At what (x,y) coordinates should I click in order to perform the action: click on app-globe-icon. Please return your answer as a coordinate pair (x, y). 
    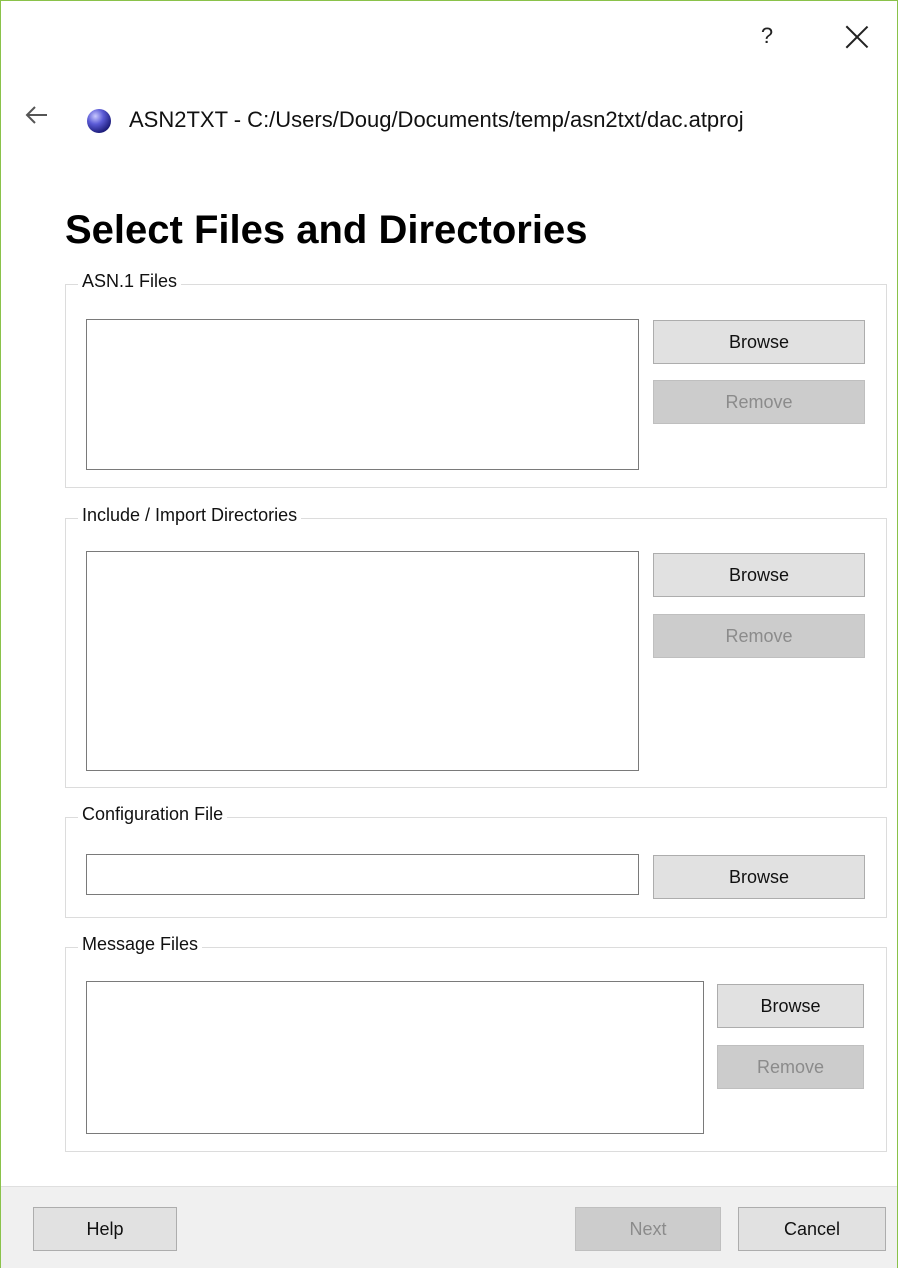
    Looking at the image, I should click on (99, 121).